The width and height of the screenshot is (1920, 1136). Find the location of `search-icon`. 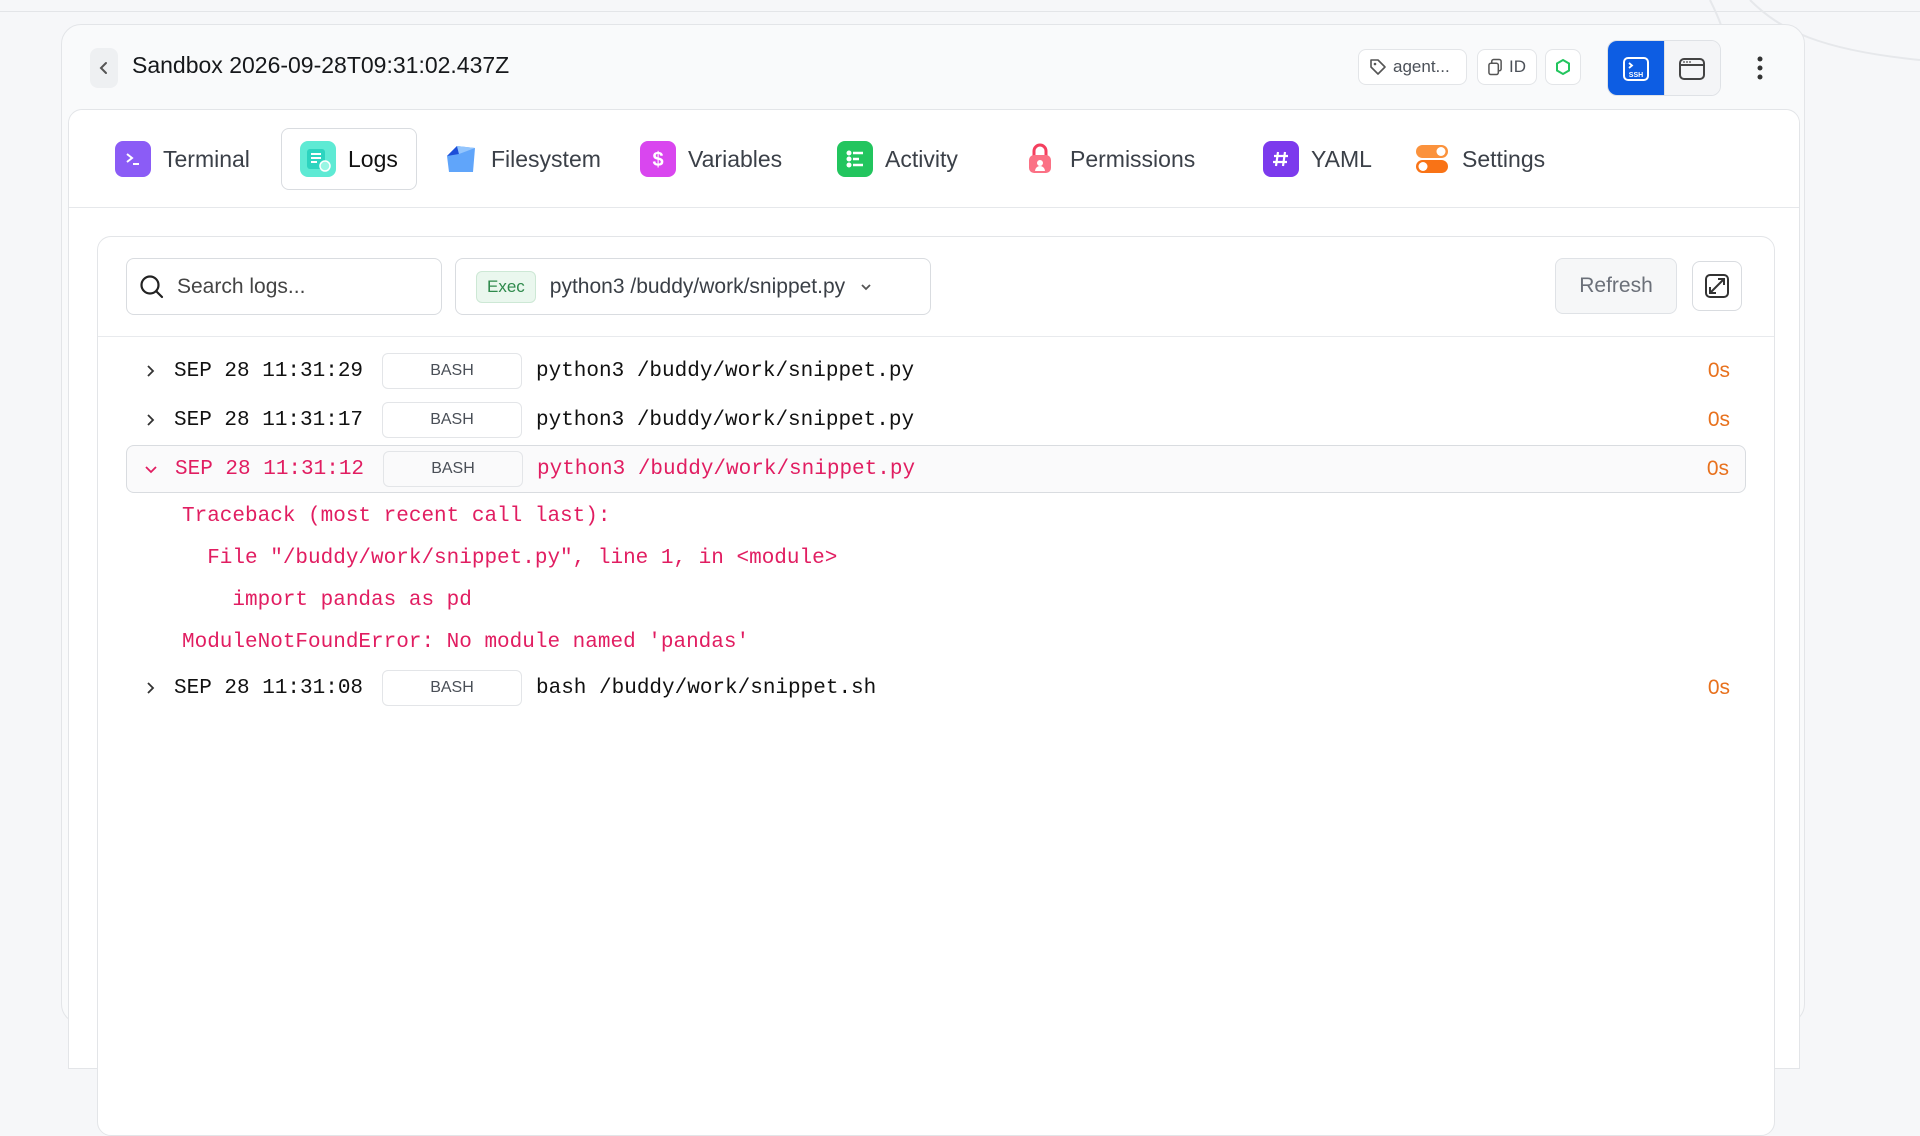

search-icon is located at coordinates (152, 286).